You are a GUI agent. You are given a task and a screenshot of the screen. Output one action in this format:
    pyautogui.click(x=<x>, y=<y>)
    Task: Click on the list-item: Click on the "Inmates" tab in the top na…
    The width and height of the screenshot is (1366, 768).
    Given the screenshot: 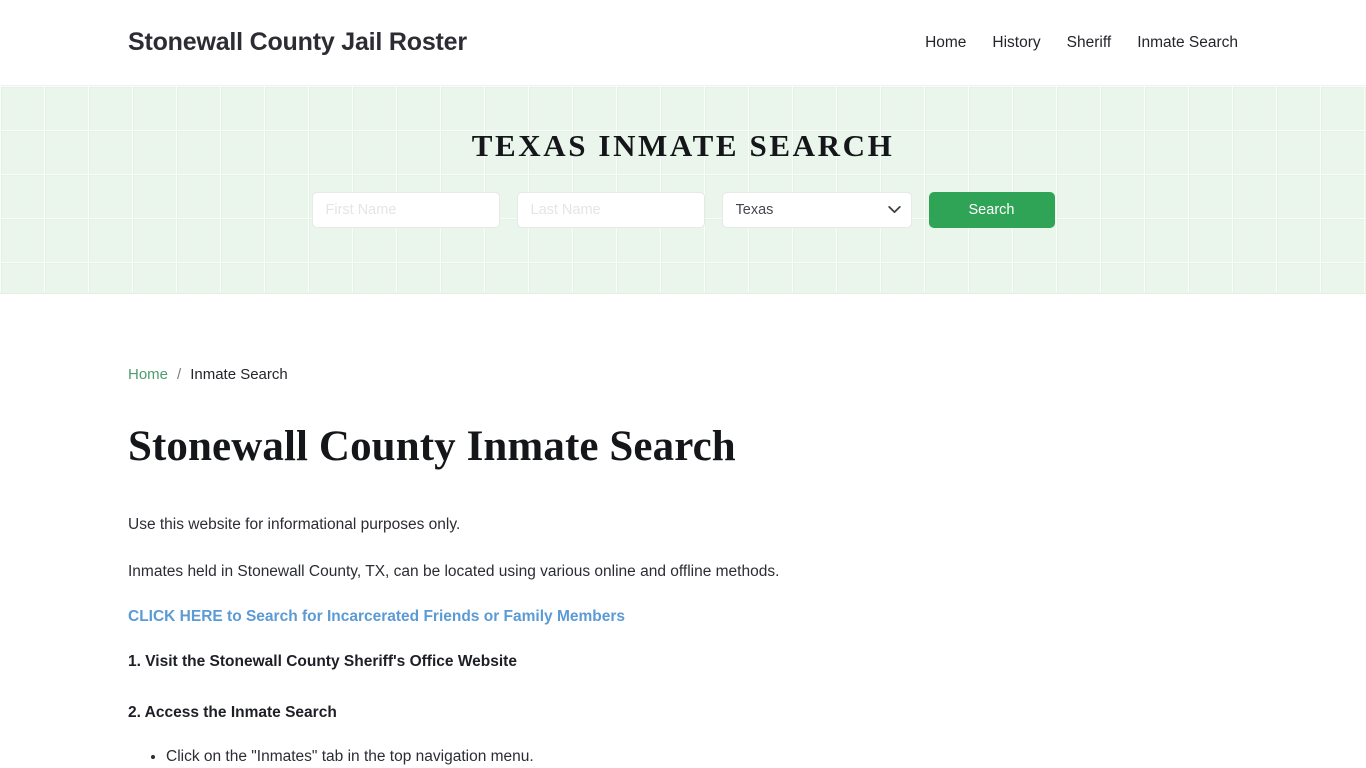 What is the action you would take?
    pyautogui.click(x=702, y=756)
    